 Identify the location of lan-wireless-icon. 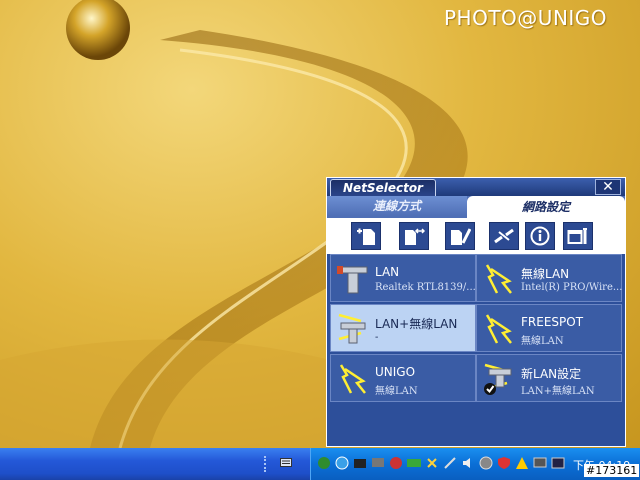
(352, 328).